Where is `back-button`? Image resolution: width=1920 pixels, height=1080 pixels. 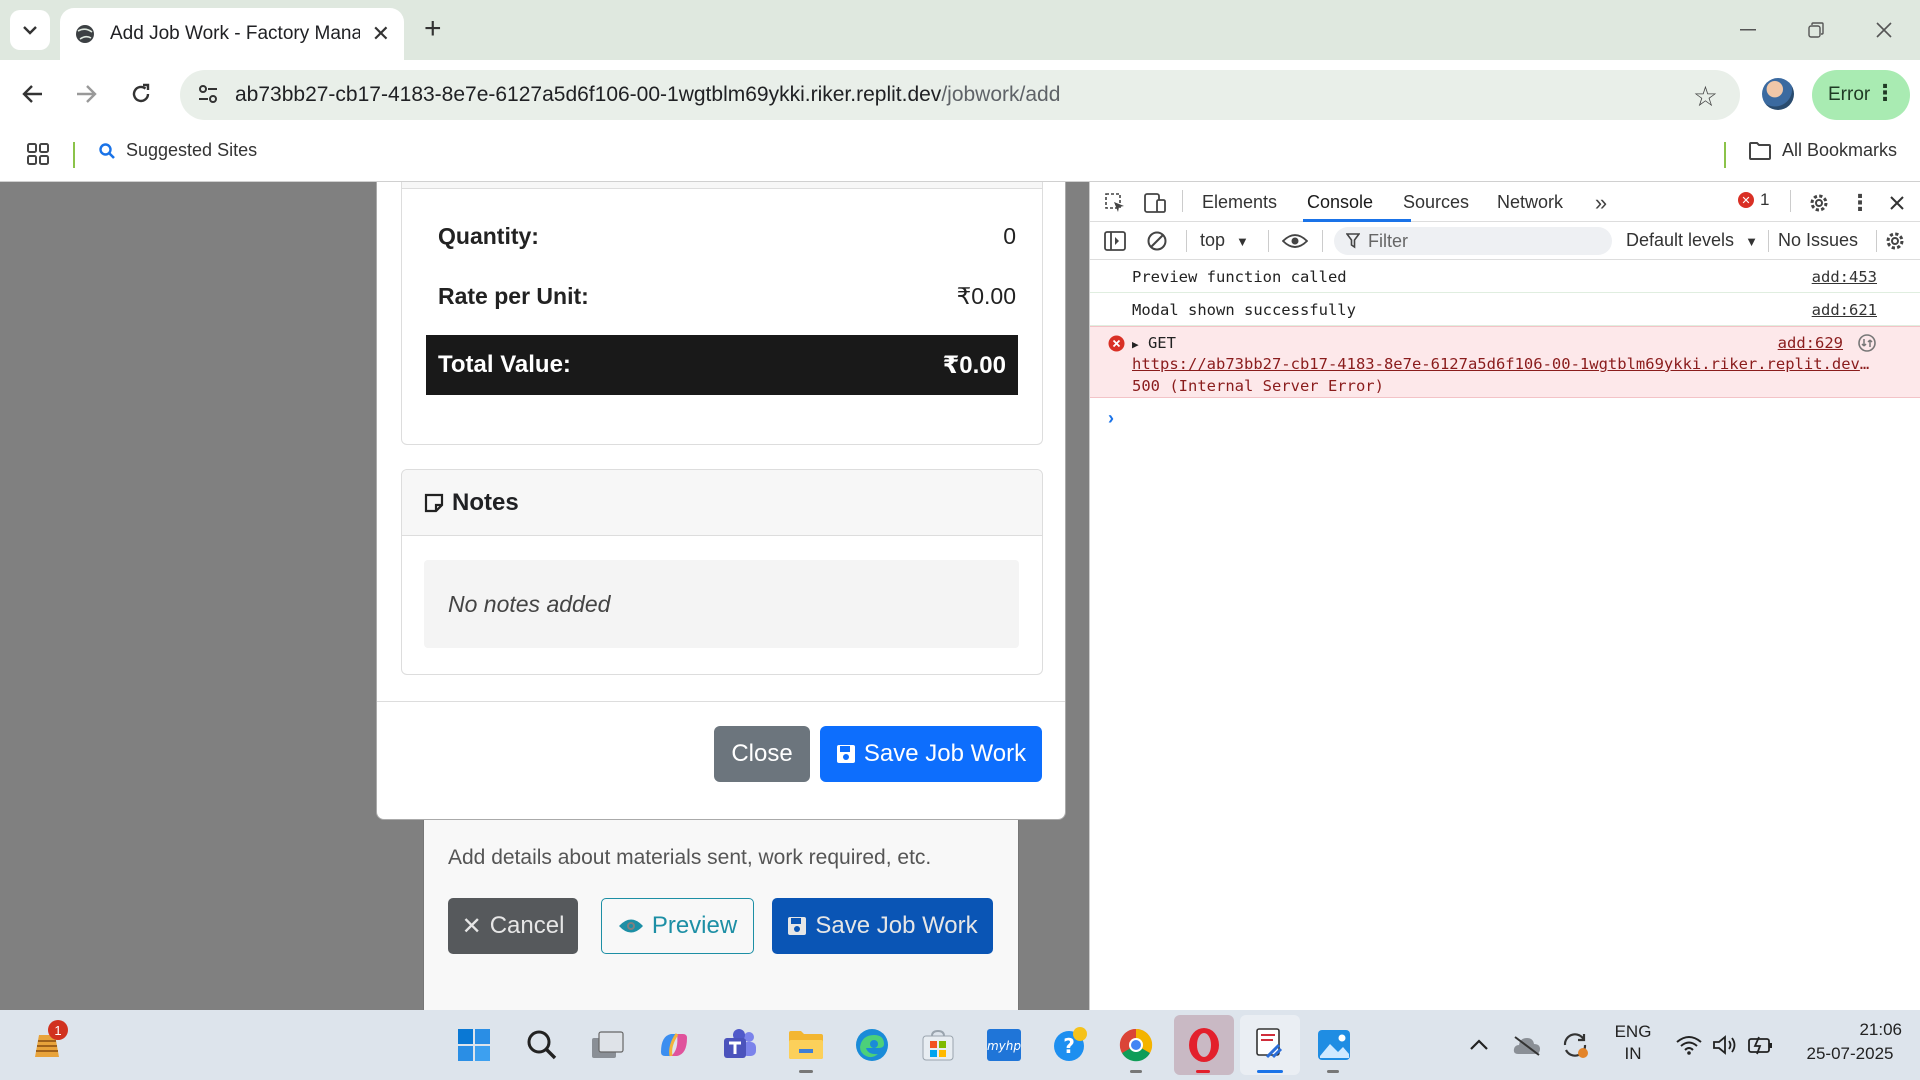 back-button is located at coordinates (33, 94).